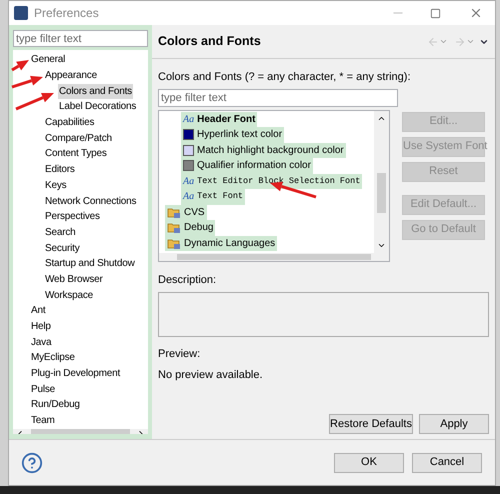 Image resolution: width=500 pixels, height=494 pixels. Describe the element at coordinates (369, 462) in the screenshot. I see `button: OK` at that location.